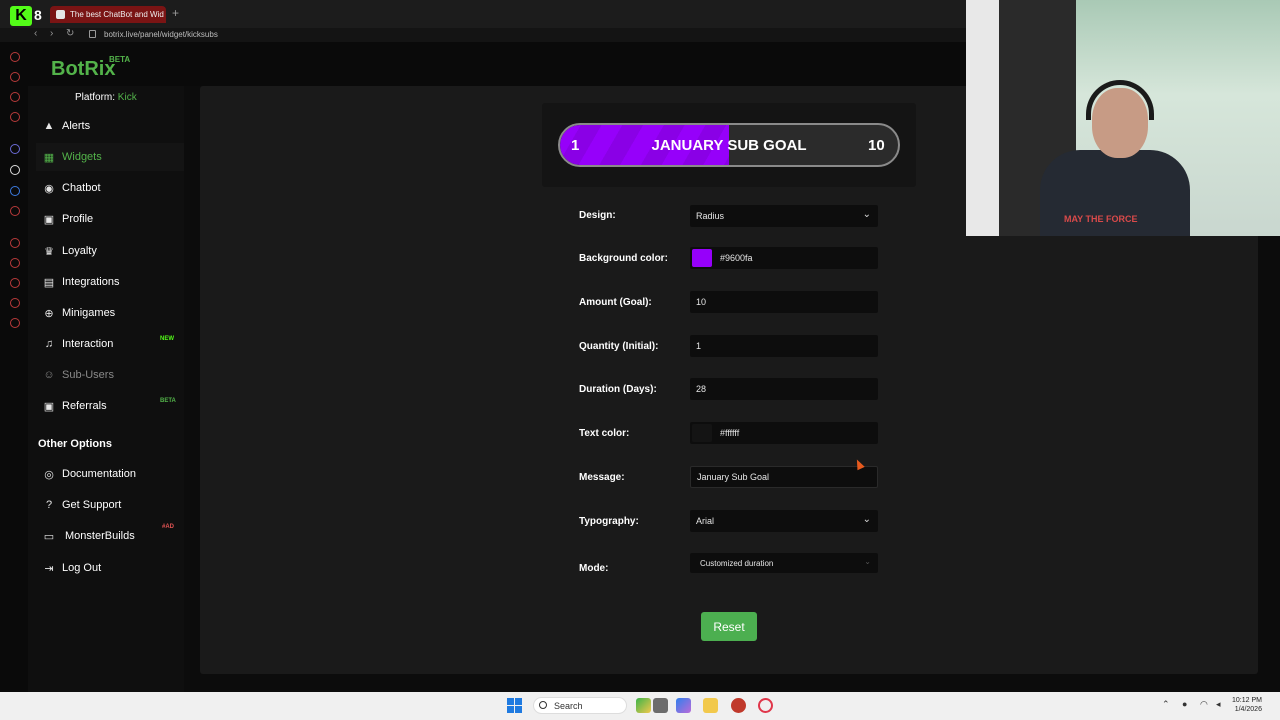 The height and width of the screenshot is (720, 1280). I want to click on message-value: January Sub Goal, so click(733, 477).